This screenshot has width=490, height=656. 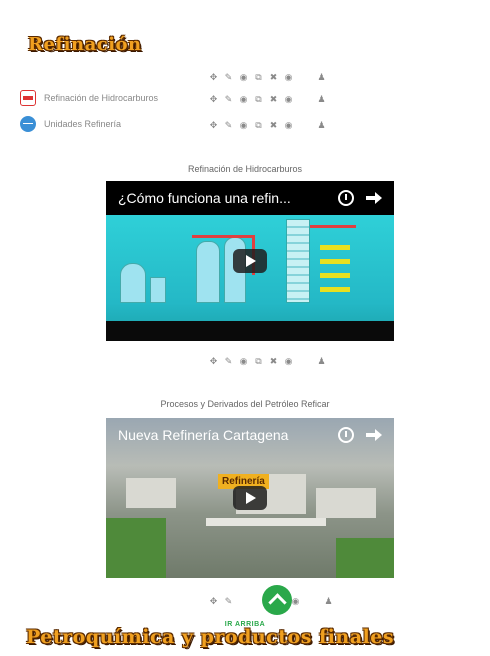 I want to click on video-title-bar: Nueva Refinería Cartagena, so click(x=250, y=435).